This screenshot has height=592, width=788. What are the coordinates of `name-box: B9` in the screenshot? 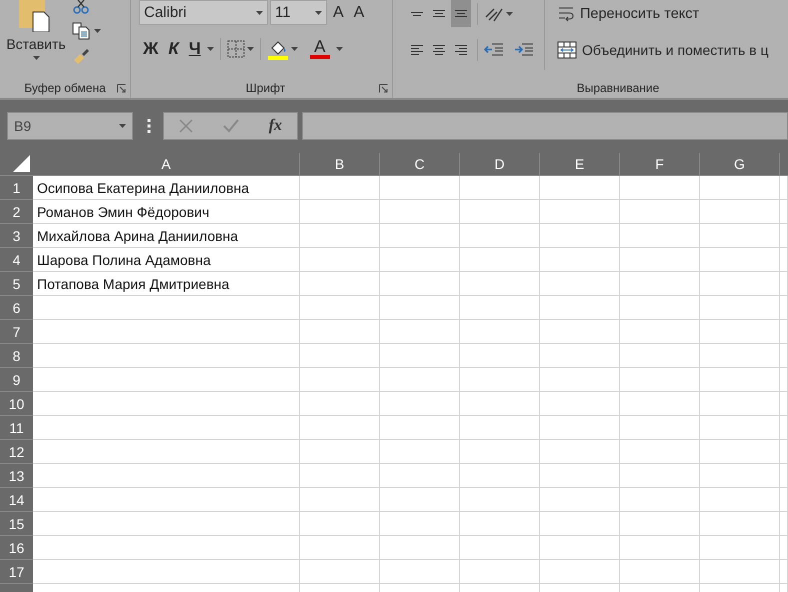 It's located at (70, 126).